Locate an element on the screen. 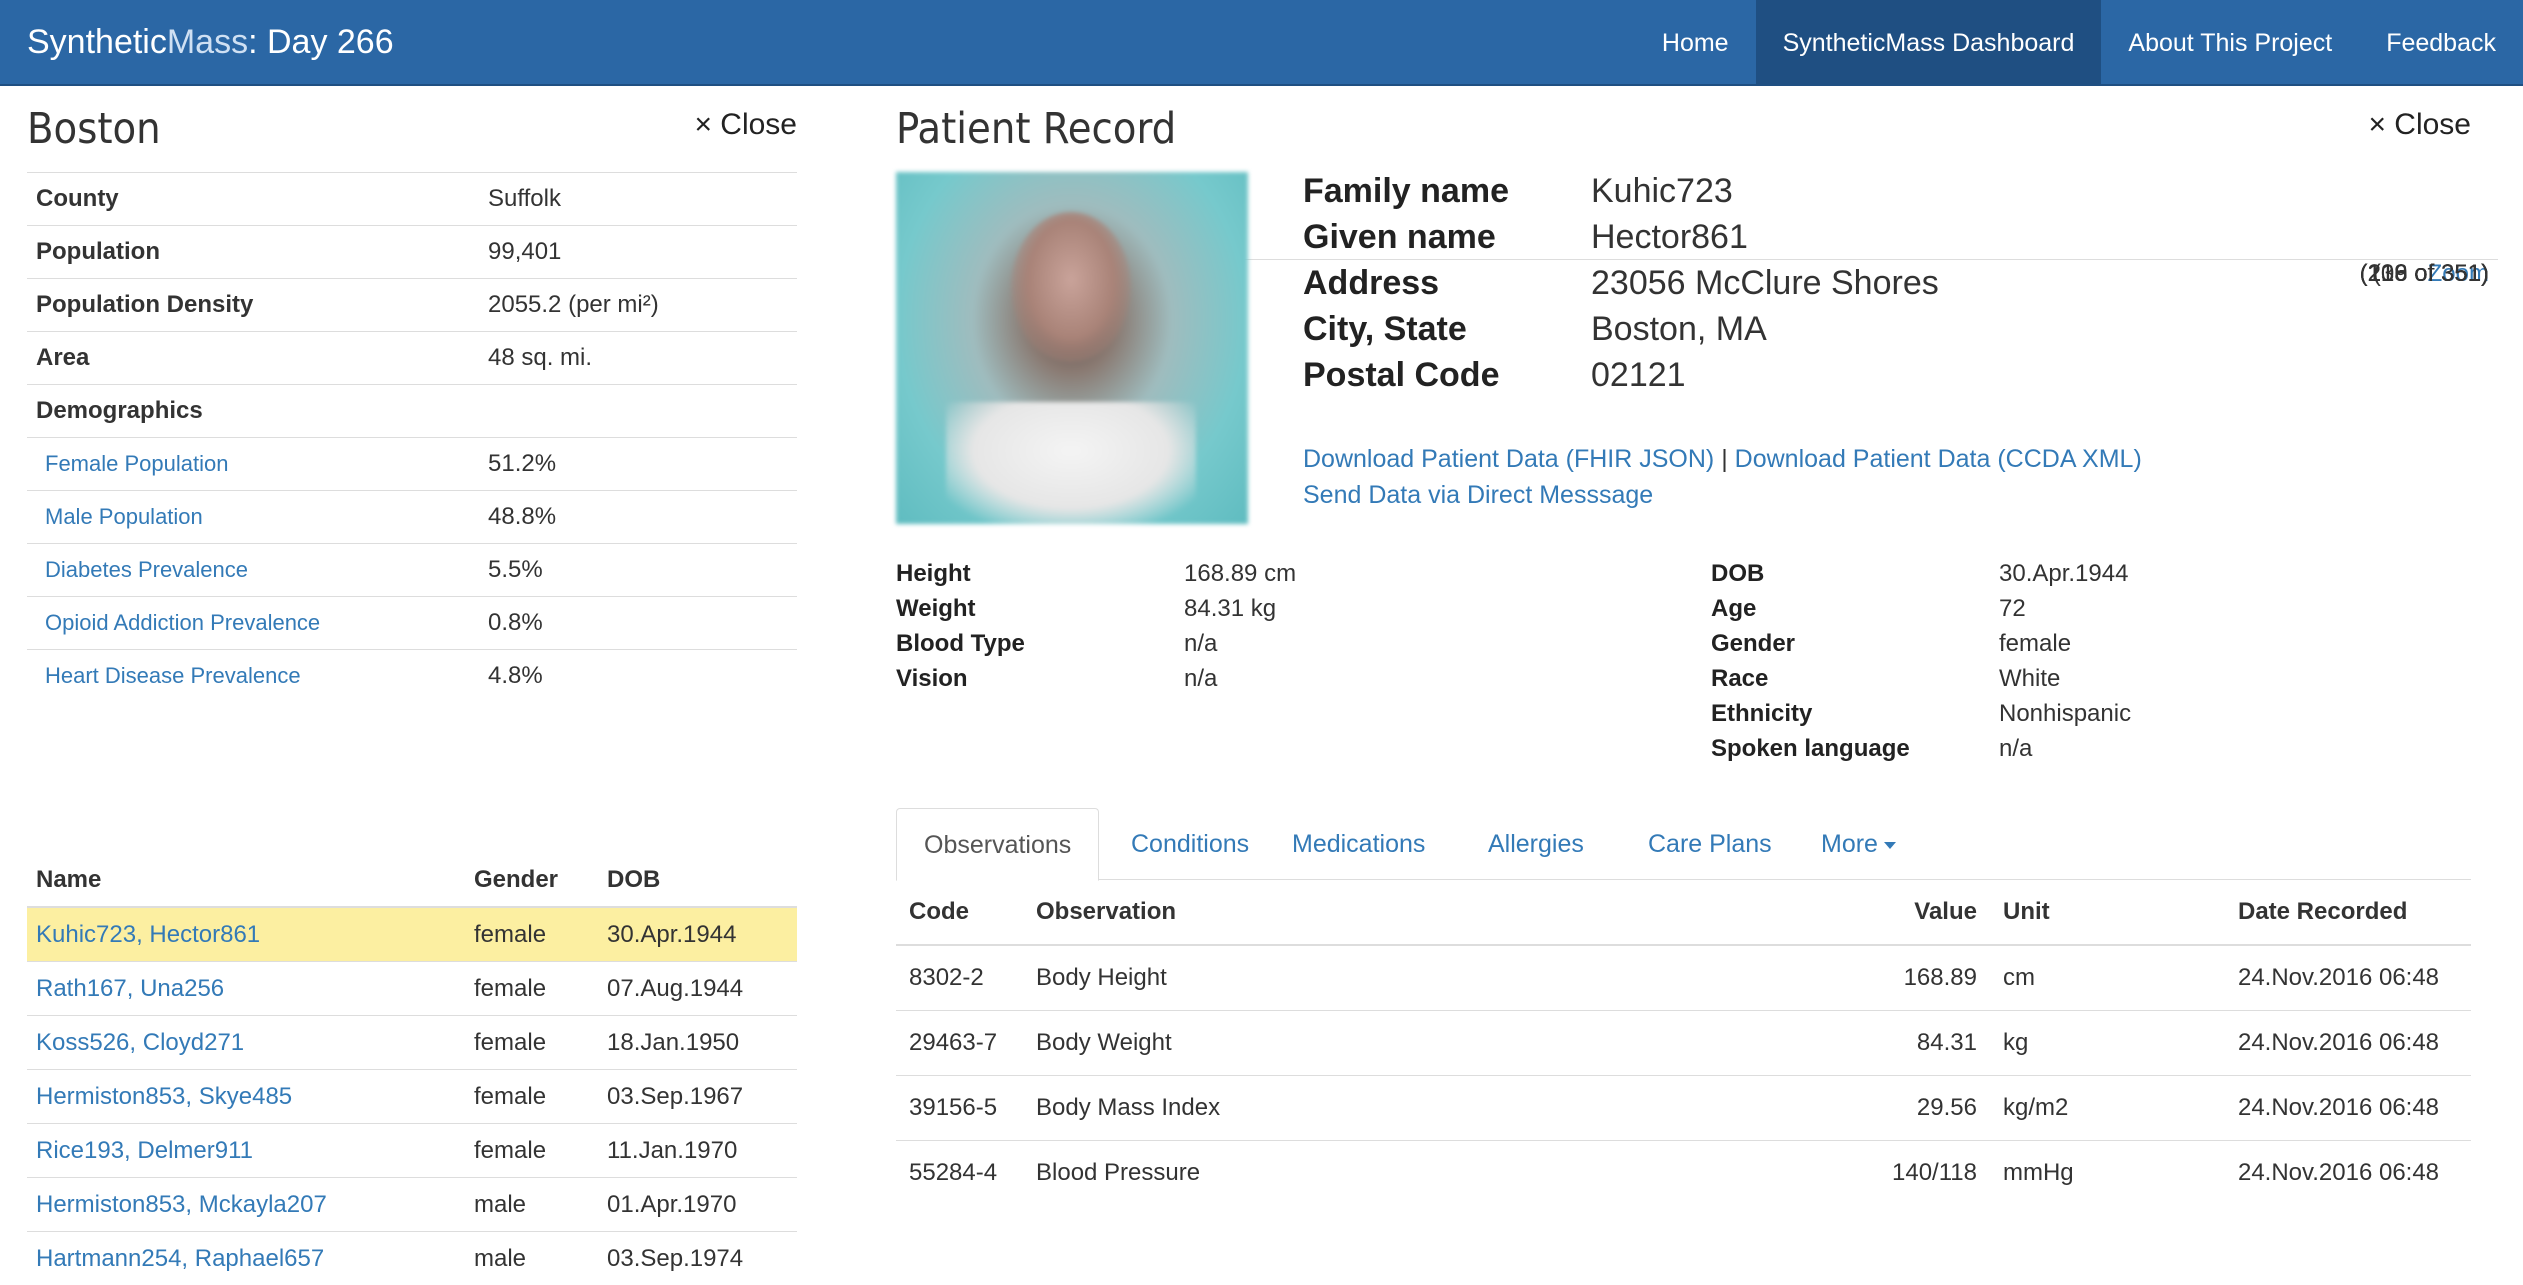 The image size is (2523, 1285). patient-link: Koss526, Cloyd271 is located at coordinates (140, 1042).